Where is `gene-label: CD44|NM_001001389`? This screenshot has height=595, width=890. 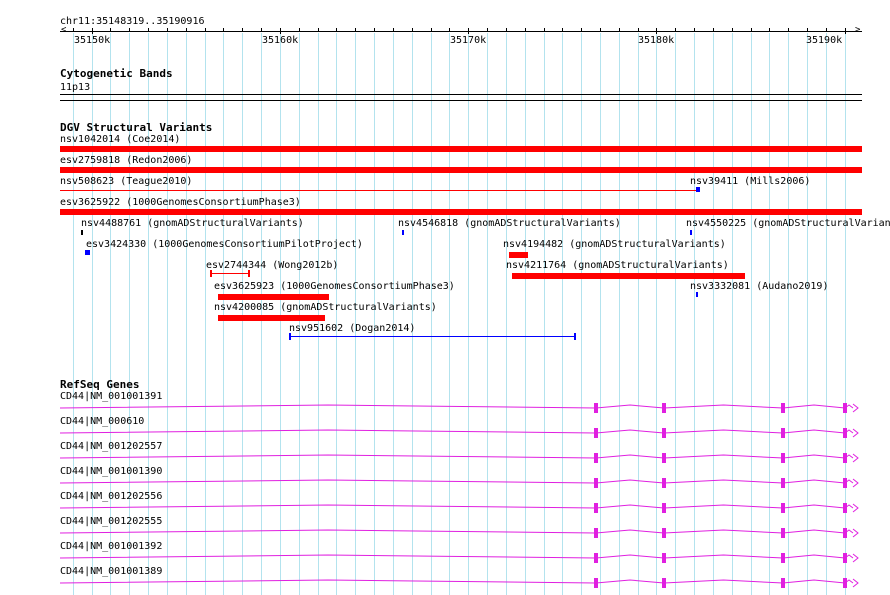
gene-label: CD44|NM_001001389 is located at coordinates (111, 571).